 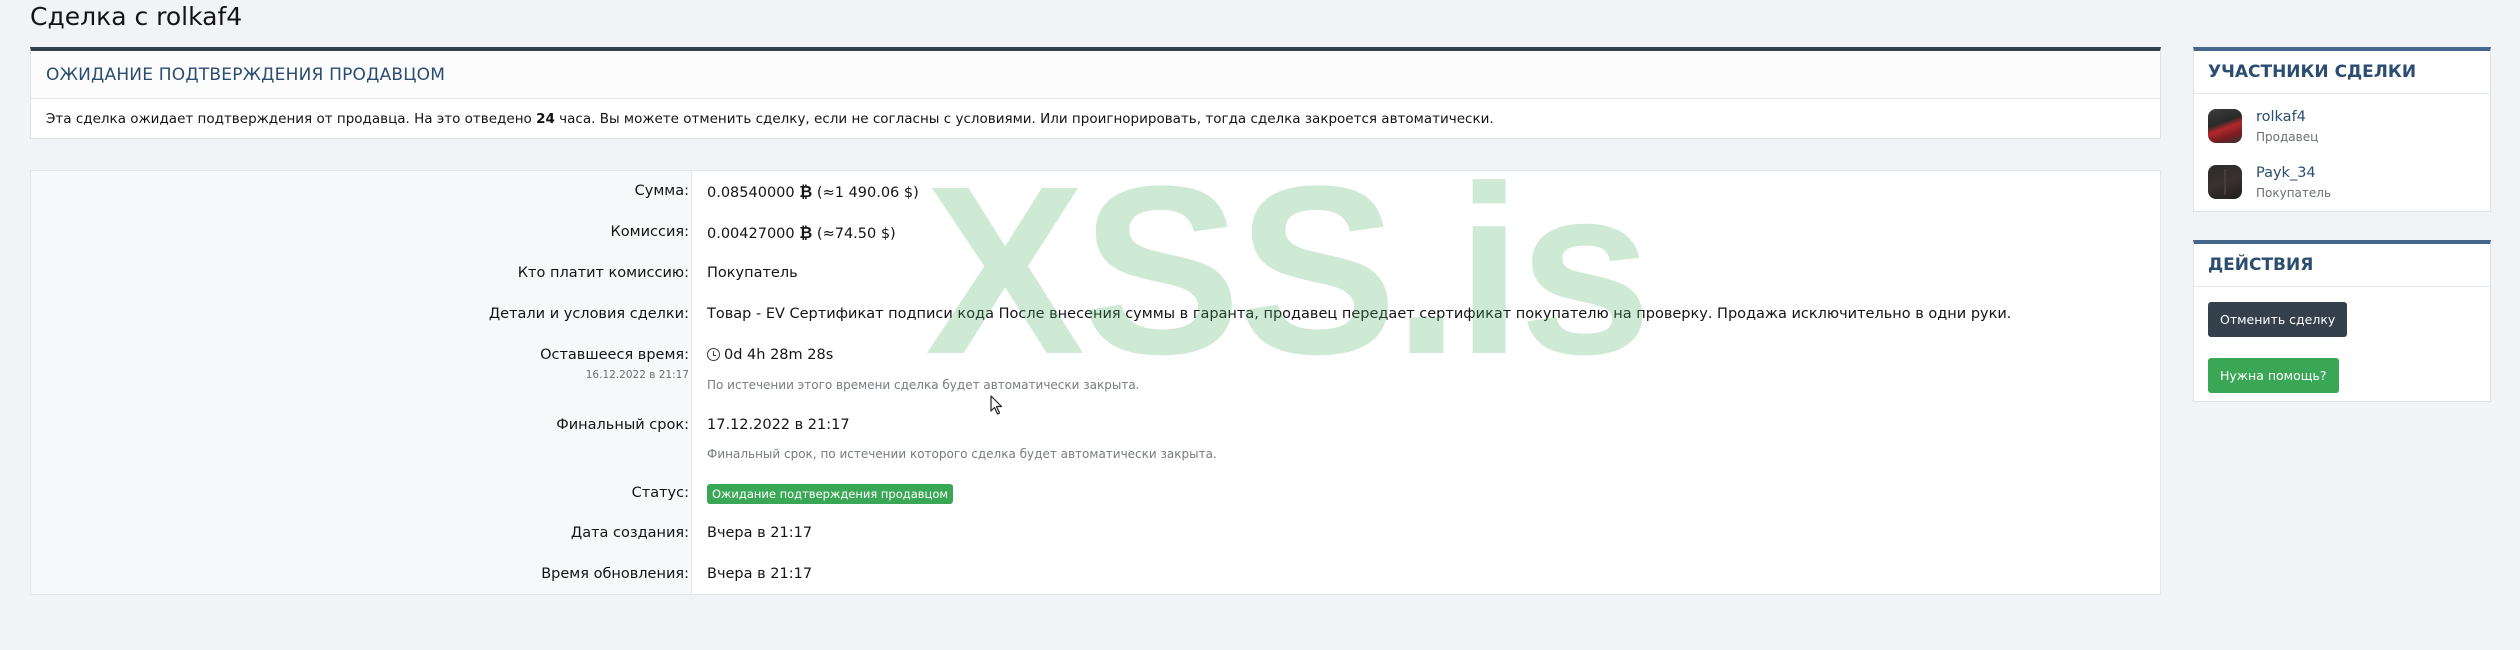 What do you see at coordinates (622, 425) in the screenshot?
I see `deadline-label: Финальный срок:` at bounding box center [622, 425].